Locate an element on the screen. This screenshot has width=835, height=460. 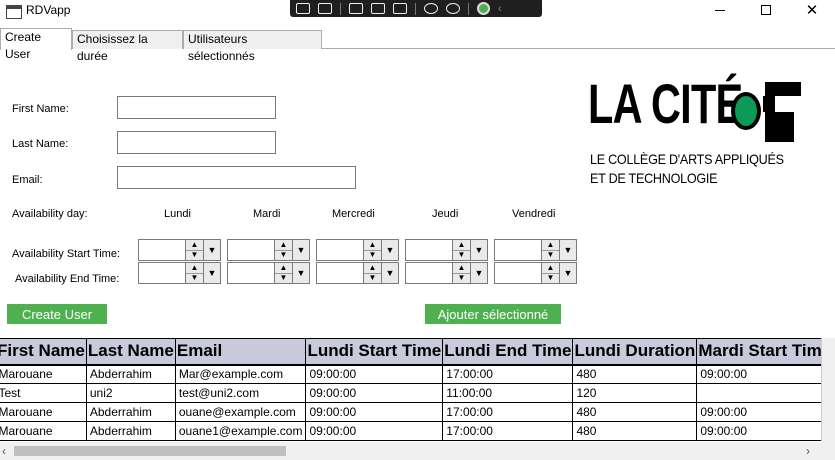
table-cell: test@uni2.com is located at coordinates (241, 393).